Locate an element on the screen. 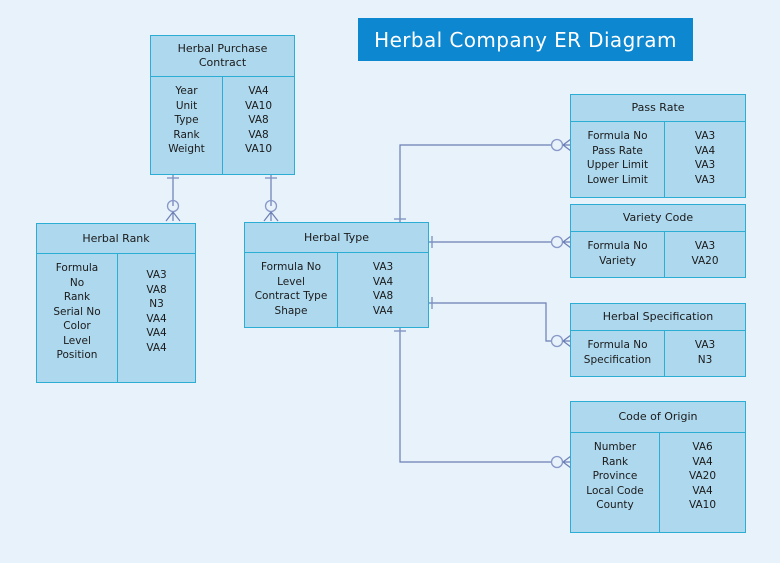  entity-variety-code: Variety Code Formula No Variety VA3 VA20 is located at coordinates (658, 241).